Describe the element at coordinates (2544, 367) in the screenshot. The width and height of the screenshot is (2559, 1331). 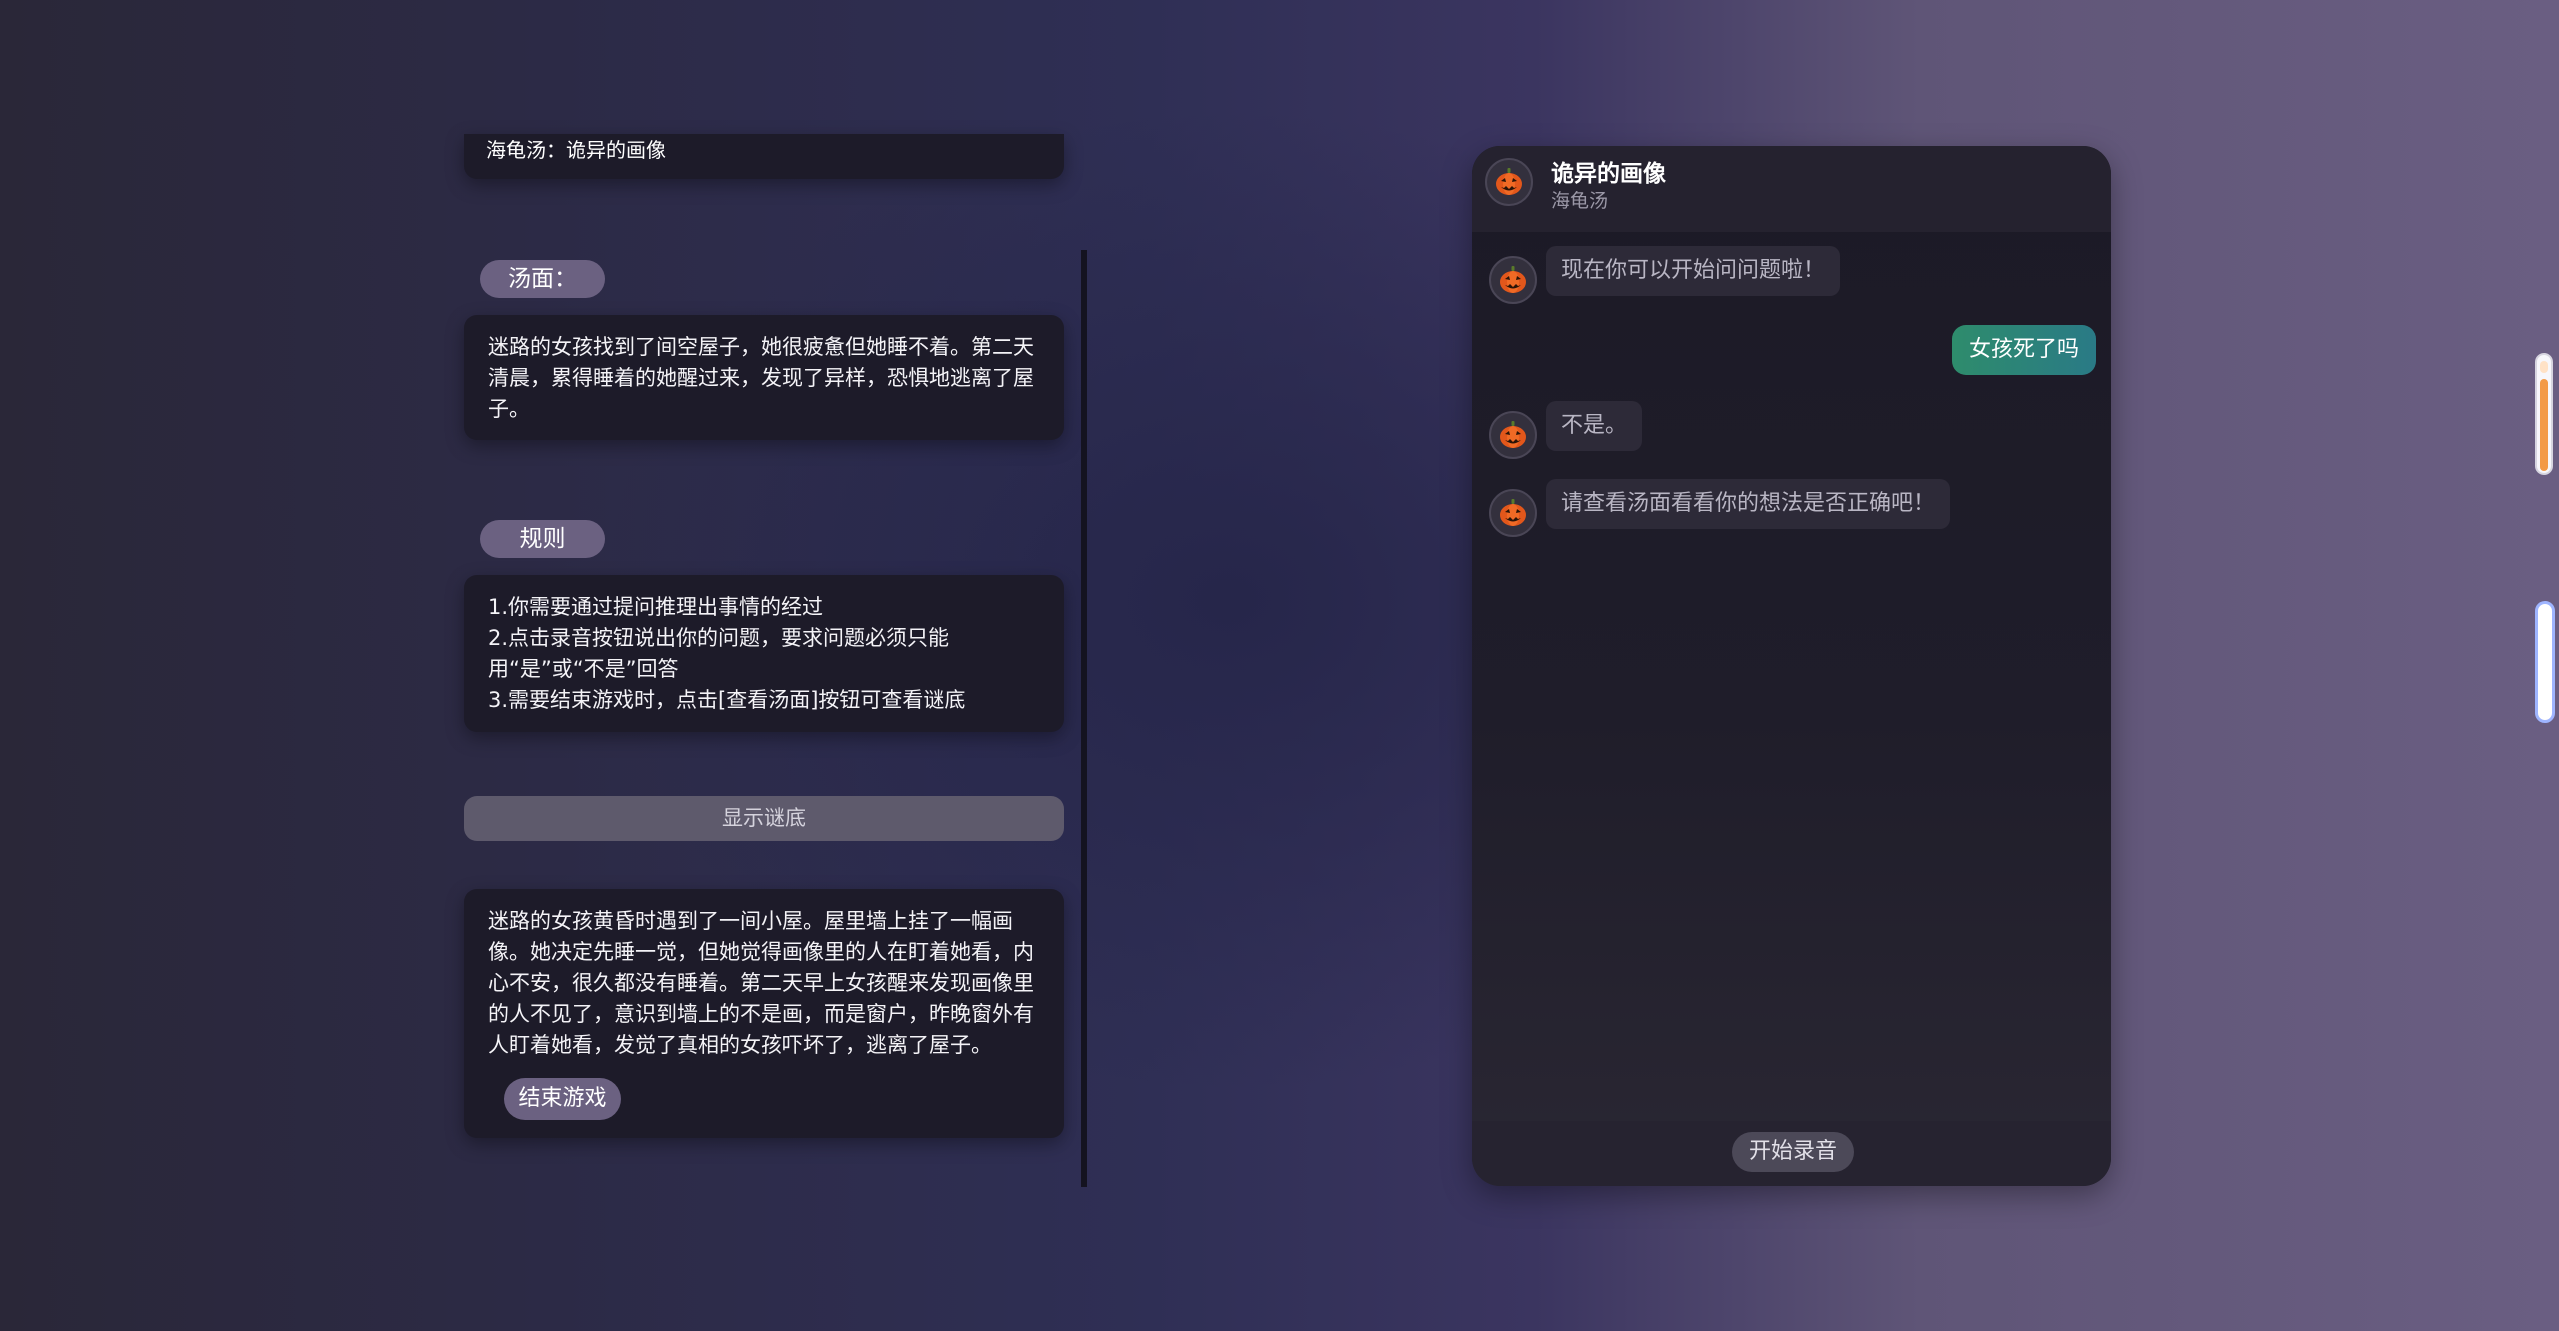
I see `scrollbar-cap` at that location.